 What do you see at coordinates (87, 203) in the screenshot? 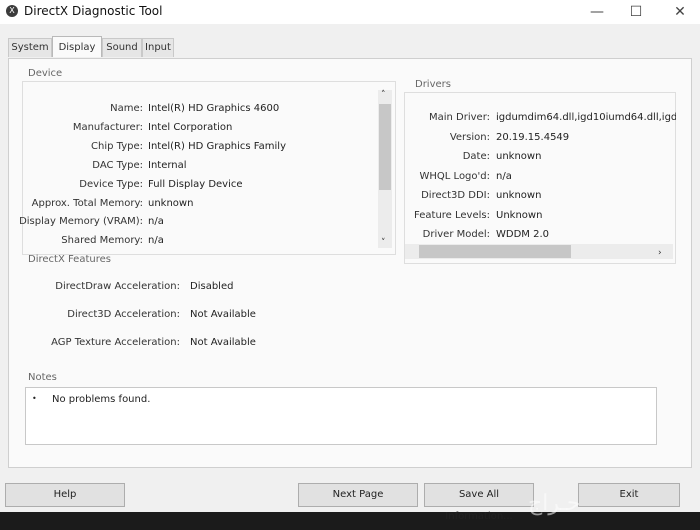
I see `device-field-key: Approx. Total Memory:` at bounding box center [87, 203].